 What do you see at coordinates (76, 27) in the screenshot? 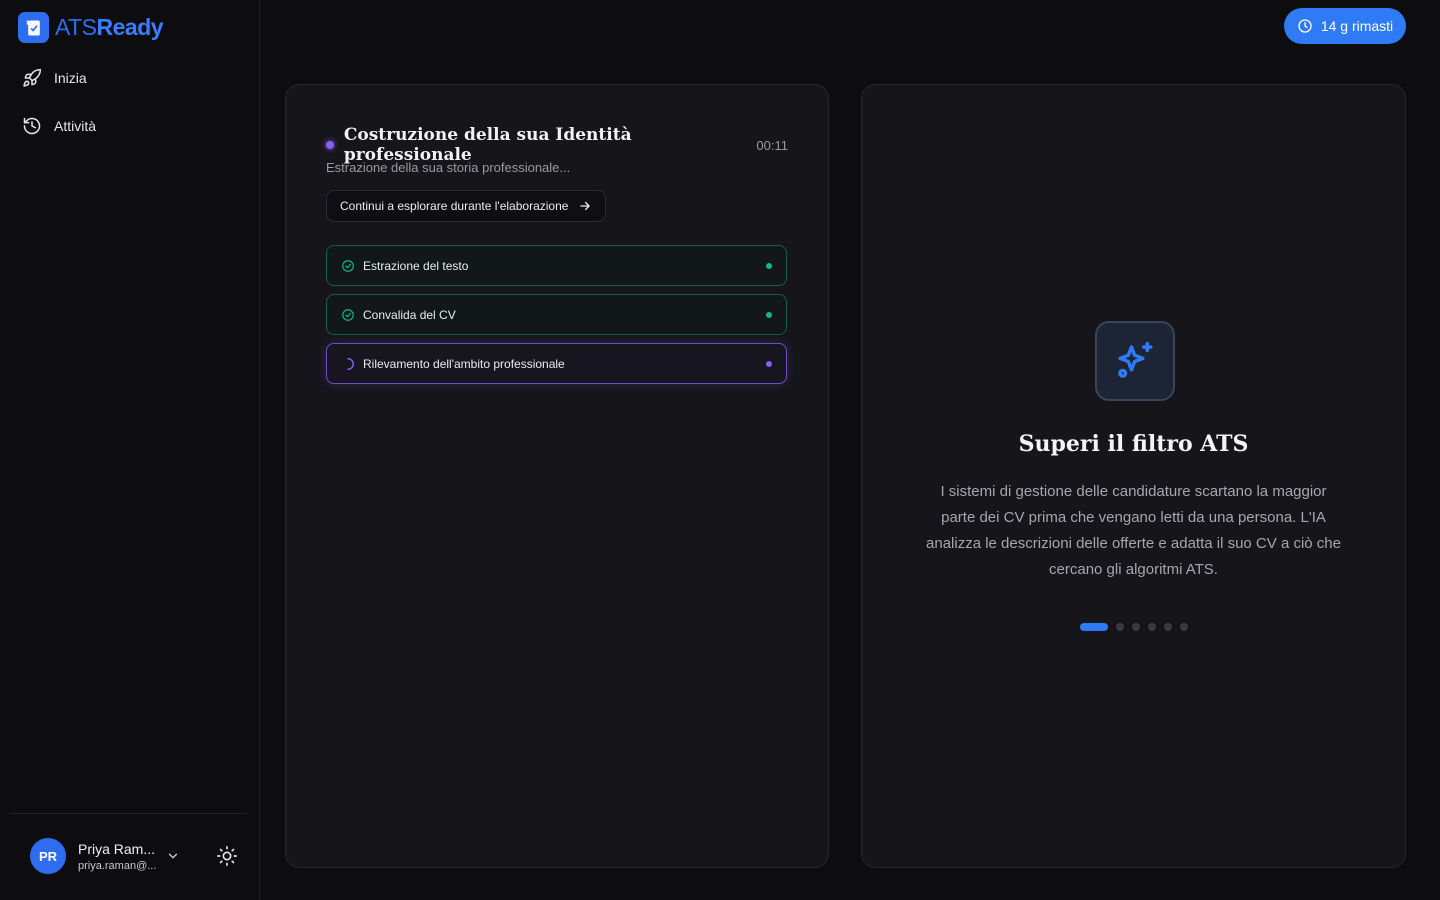
I see `logo-text-ats: ATS` at bounding box center [76, 27].